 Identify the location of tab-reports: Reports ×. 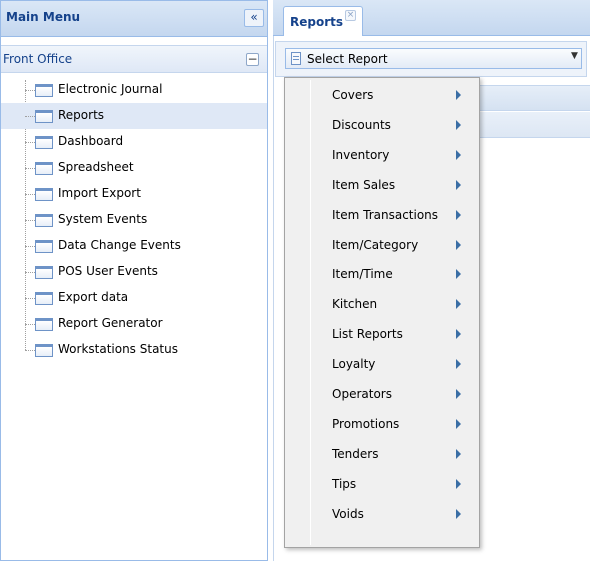
(323, 21).